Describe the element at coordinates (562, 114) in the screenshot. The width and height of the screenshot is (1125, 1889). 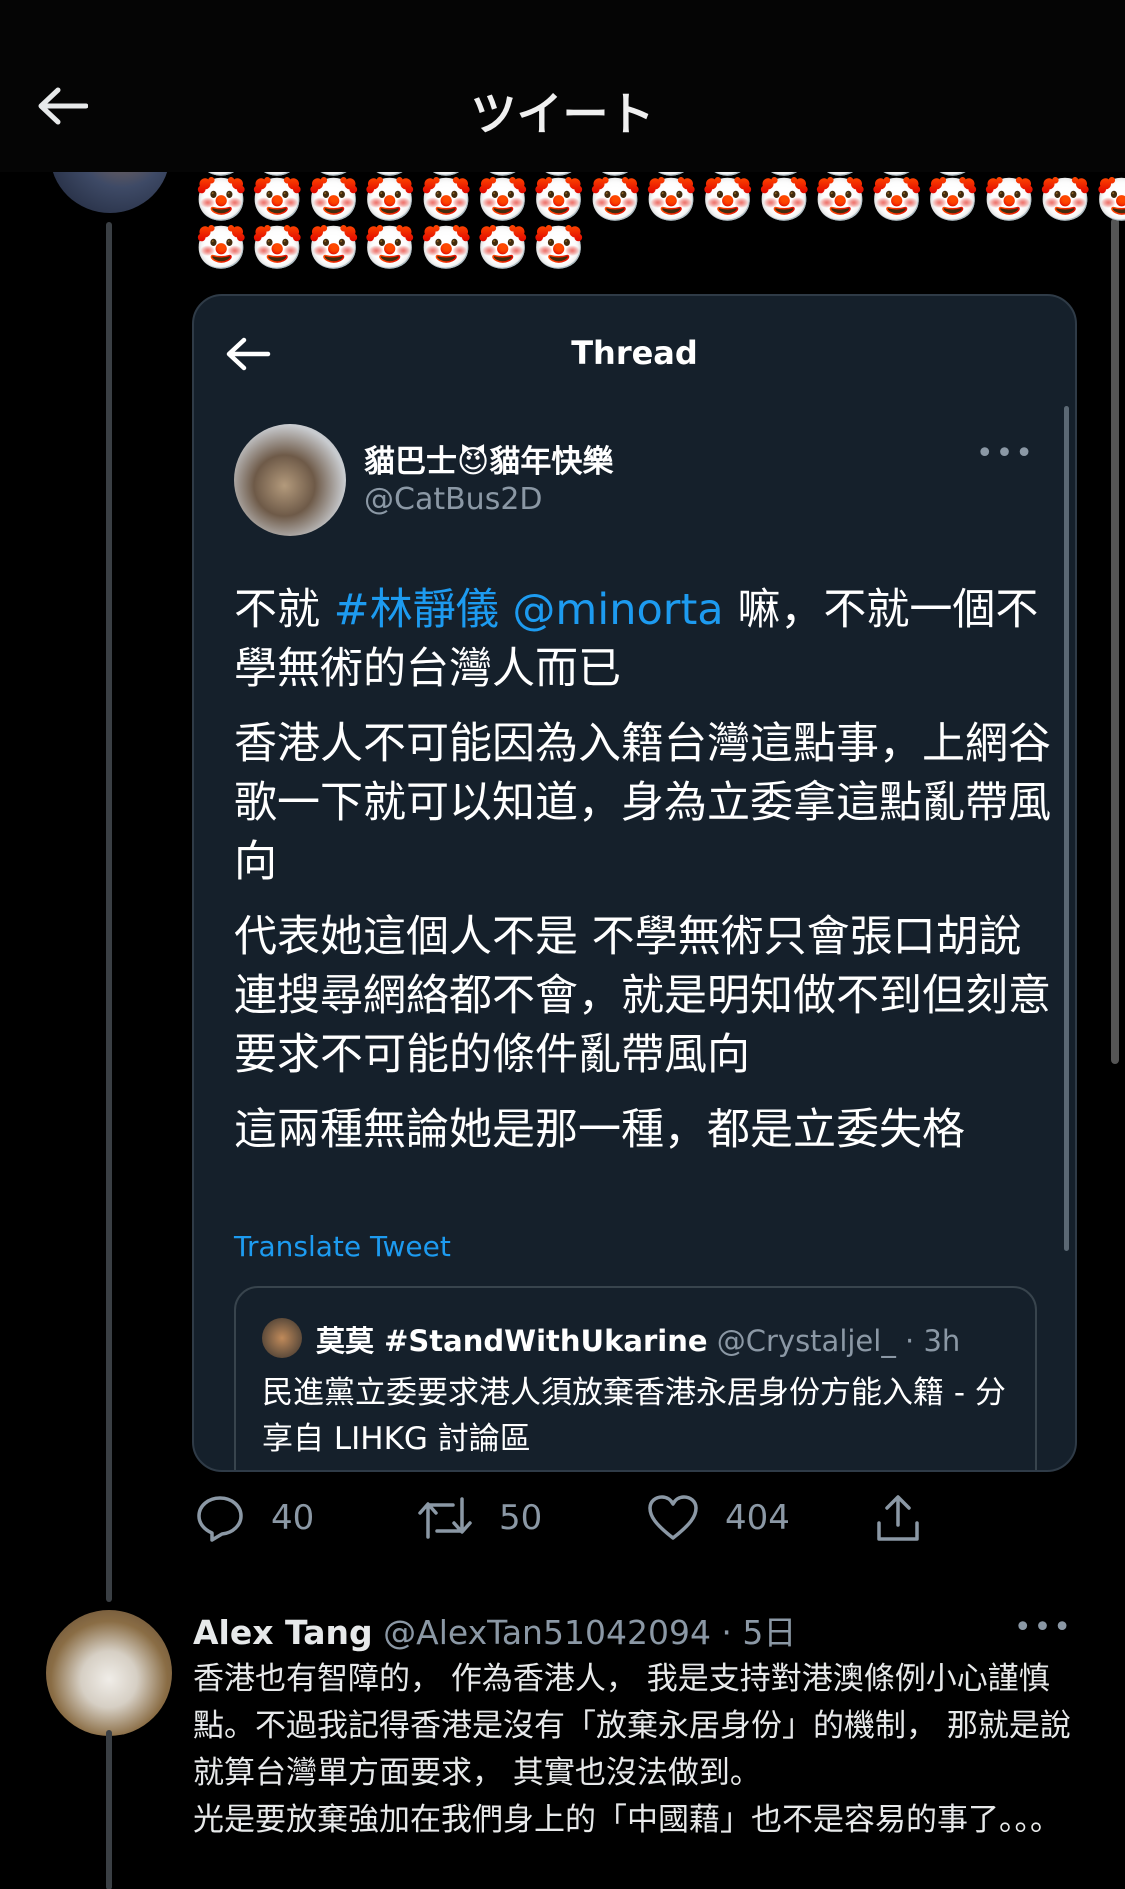
I see `page-title: ツイート` at that location.